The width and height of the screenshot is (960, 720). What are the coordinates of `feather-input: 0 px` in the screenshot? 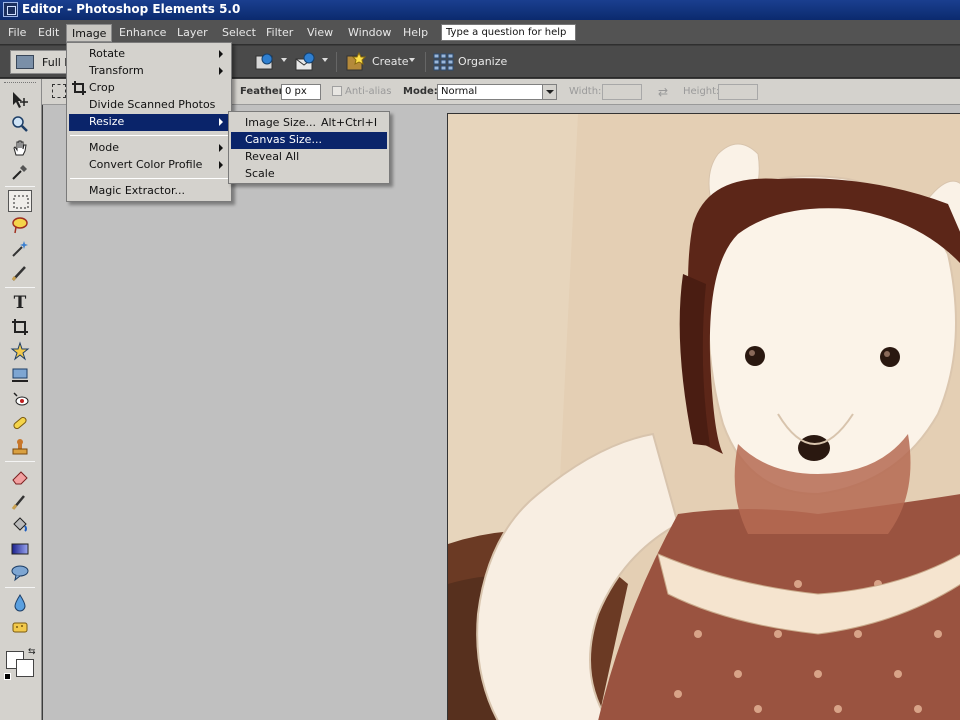 It's located at (301, 92).